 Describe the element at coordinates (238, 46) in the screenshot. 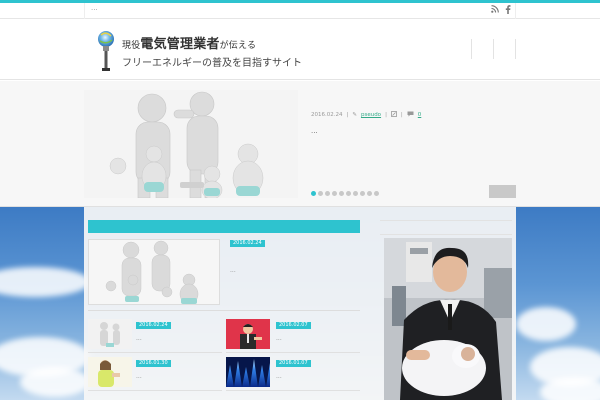

I see `site-title-suffix: が伝える` at that location.